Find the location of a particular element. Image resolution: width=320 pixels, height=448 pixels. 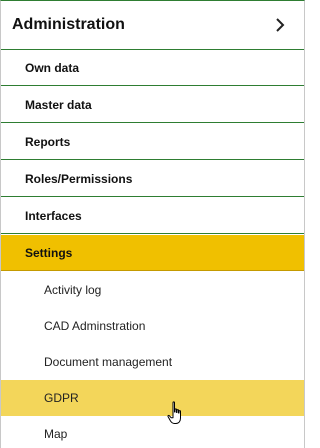

menu-item-label: Reports is located at coordinates (48, 141).